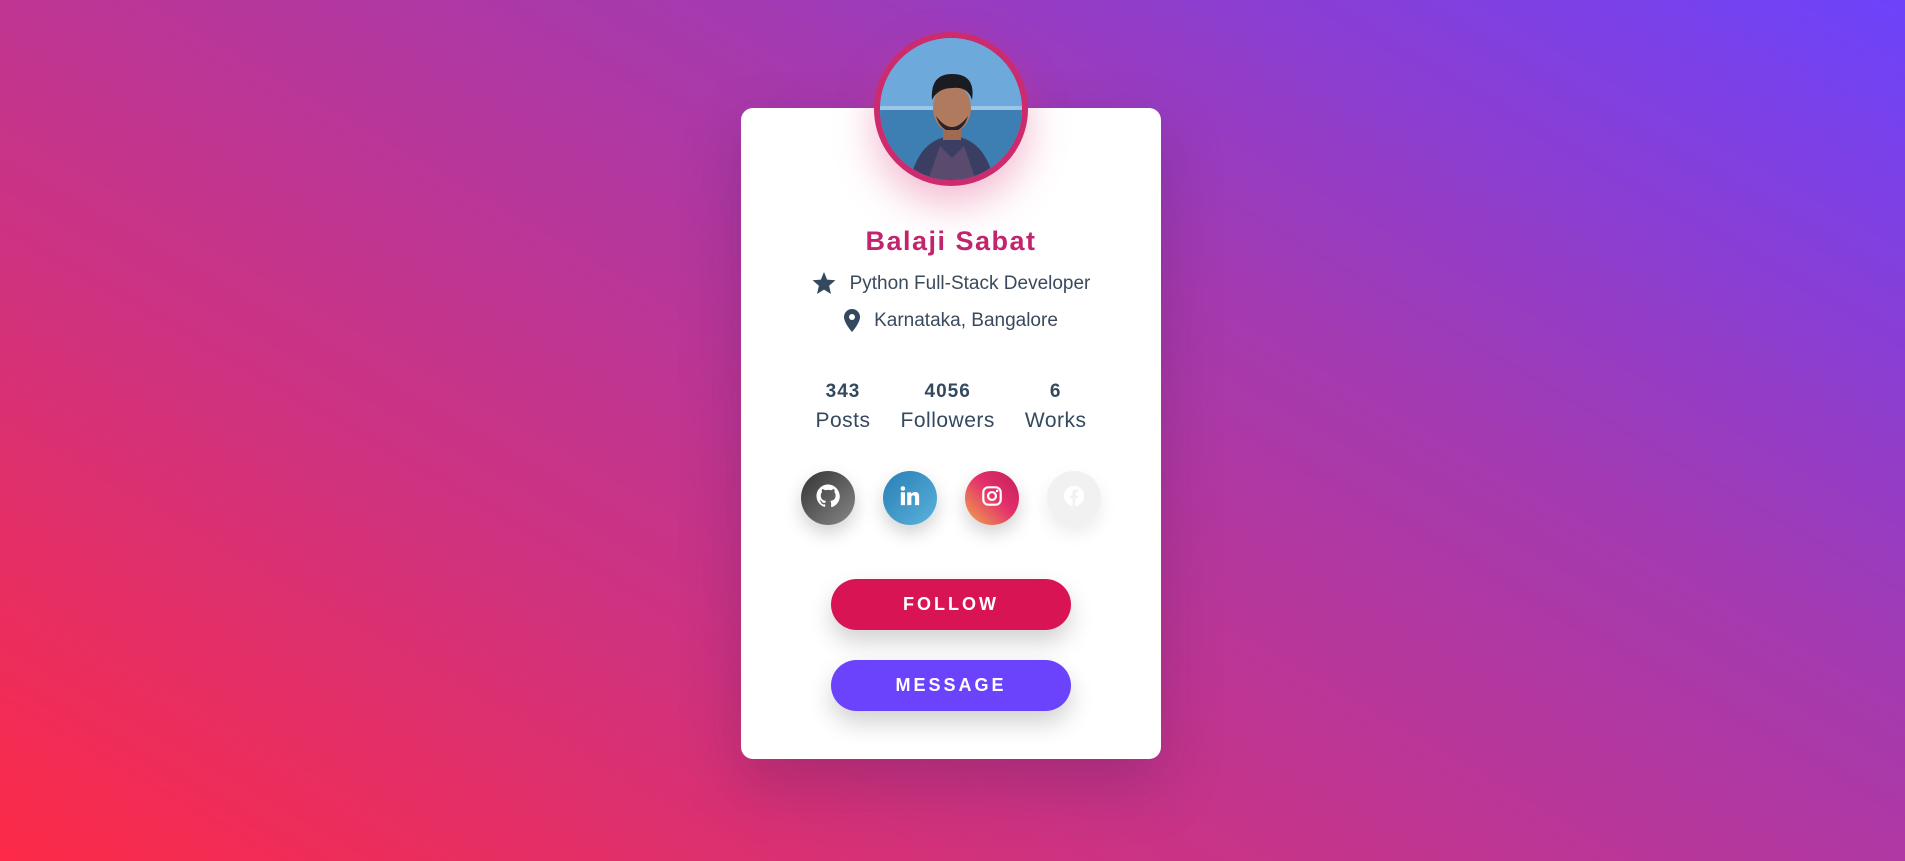 This screenshot has width=1905, height=861. Describe the element at coordinates (966, 320) in the screenshot. I see `profile-location: Karnataka, Bangalore` at that location.